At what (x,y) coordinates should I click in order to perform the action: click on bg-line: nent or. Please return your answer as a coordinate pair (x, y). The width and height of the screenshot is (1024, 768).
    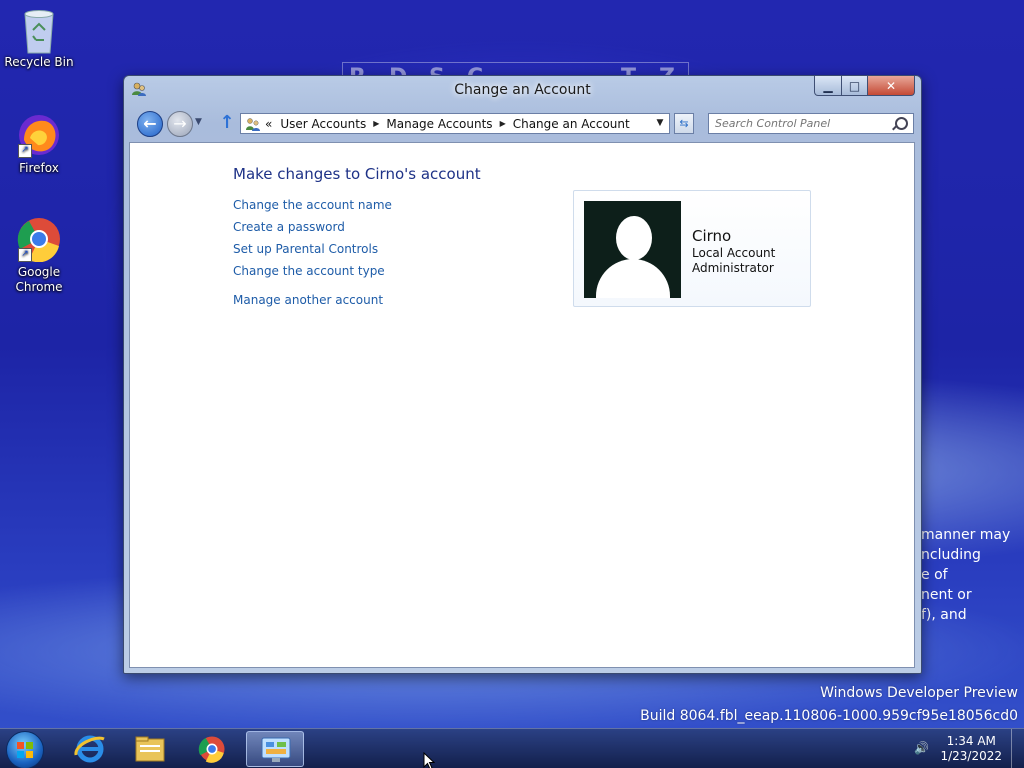
    Looking at the image, I should click on (946, 595).